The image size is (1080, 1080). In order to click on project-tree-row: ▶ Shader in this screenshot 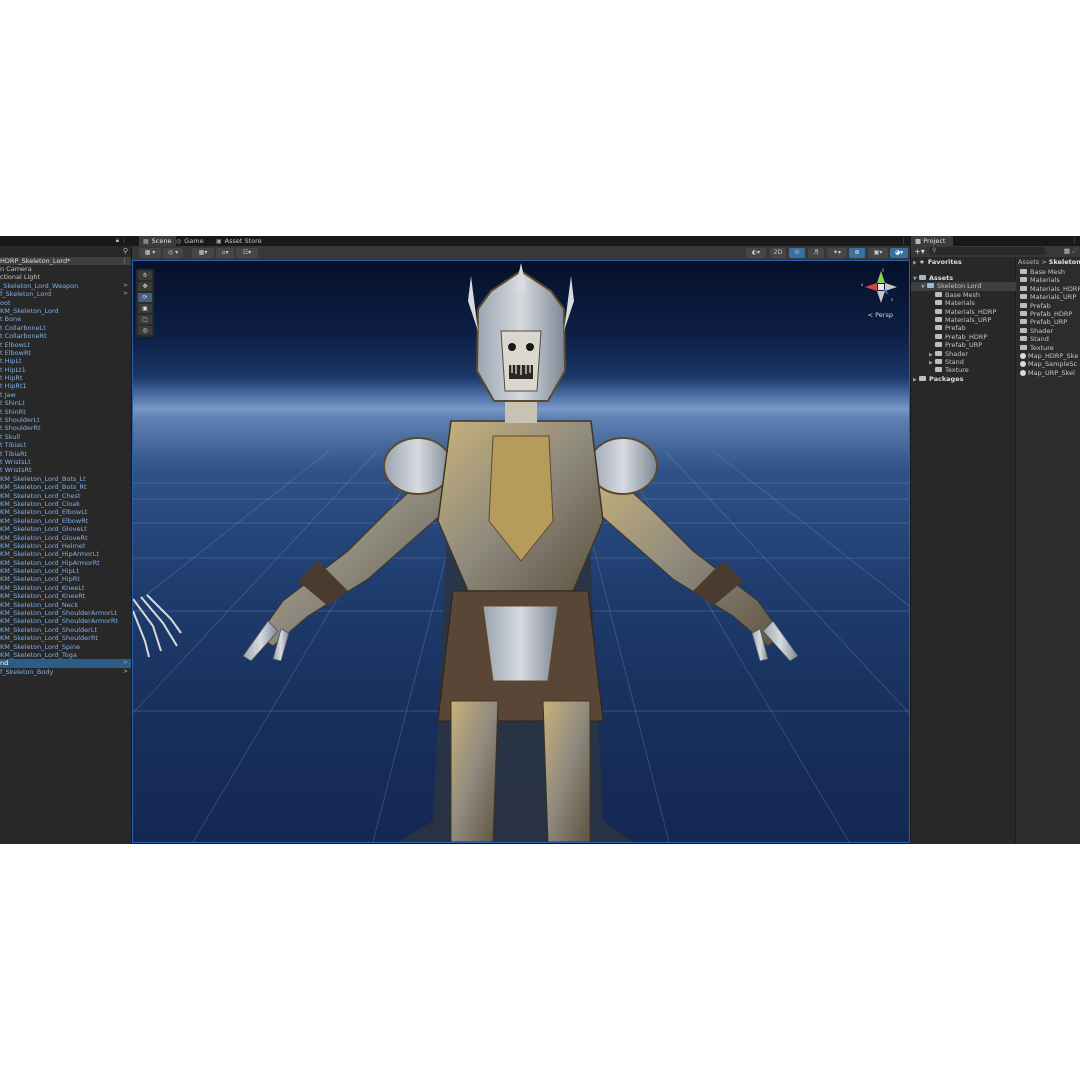, I will do `click(939, 354)`.